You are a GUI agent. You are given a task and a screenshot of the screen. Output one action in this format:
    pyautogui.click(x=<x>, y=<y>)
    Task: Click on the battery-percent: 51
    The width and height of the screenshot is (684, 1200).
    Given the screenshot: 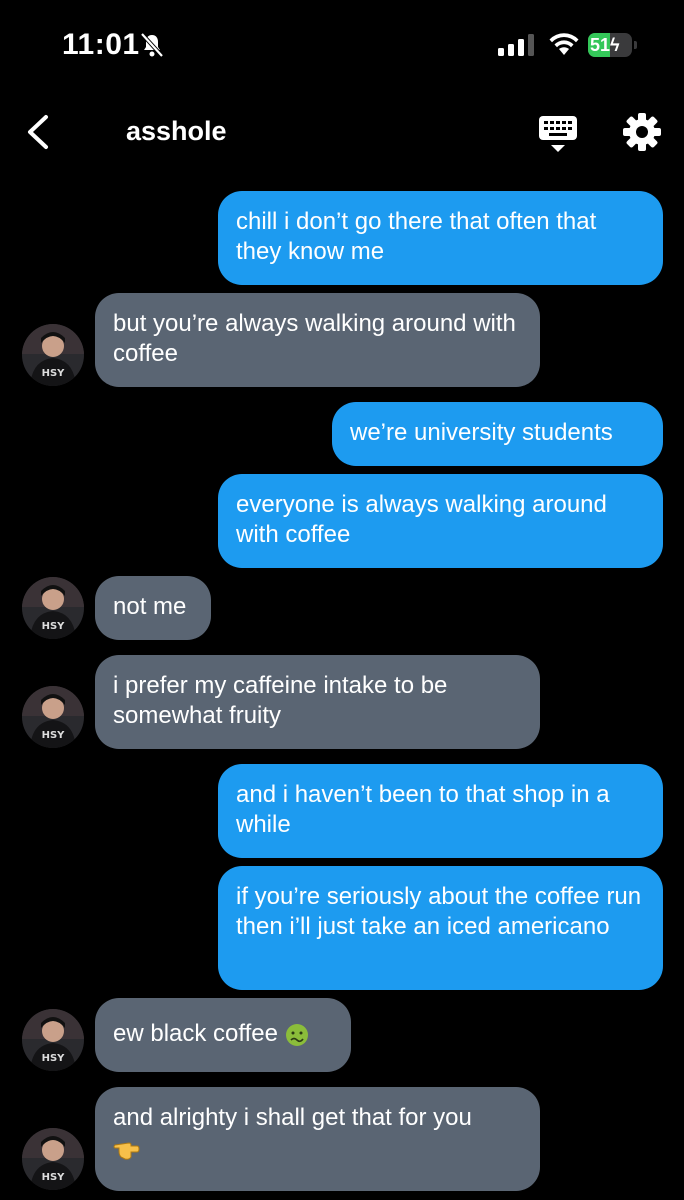 What is the action you would take?
    pyautogui.click(x=600, y=45)
    